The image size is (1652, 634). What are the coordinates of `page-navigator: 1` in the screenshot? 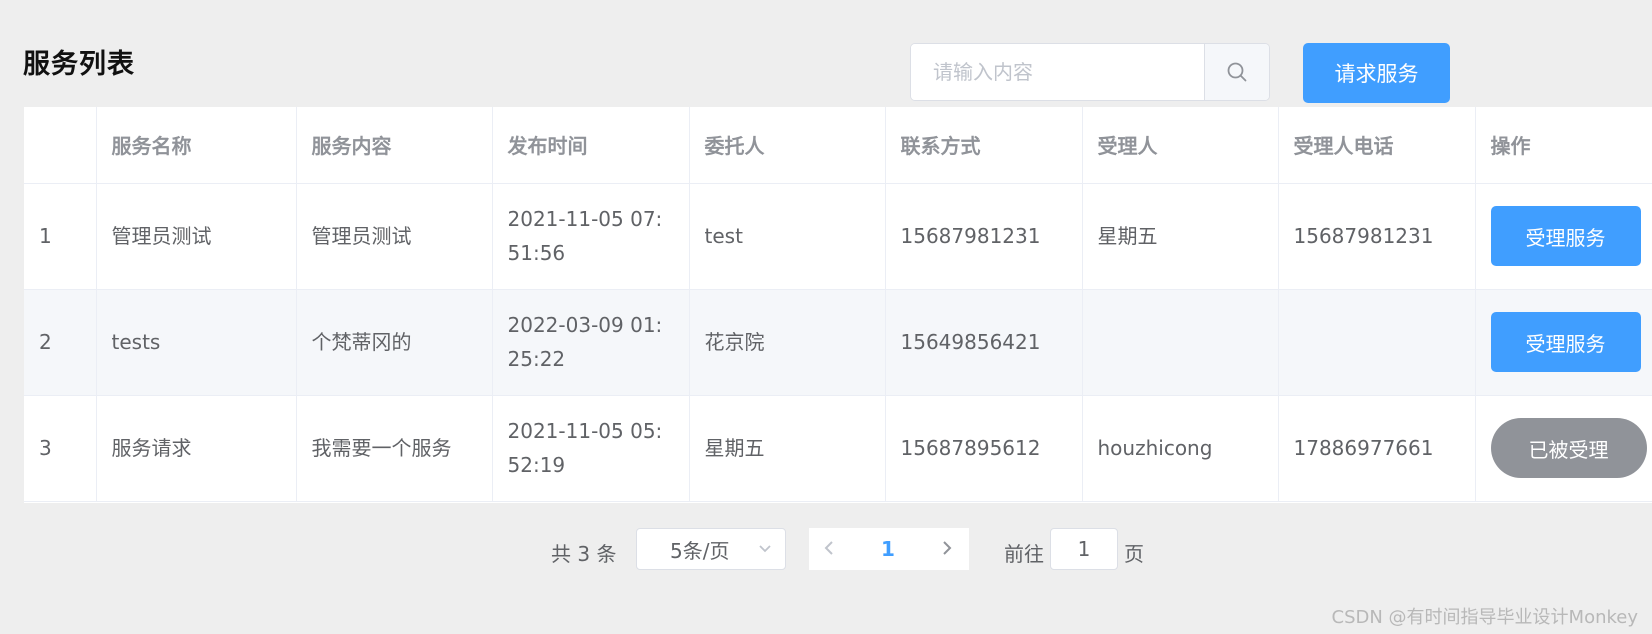 It's located at (889, 549).